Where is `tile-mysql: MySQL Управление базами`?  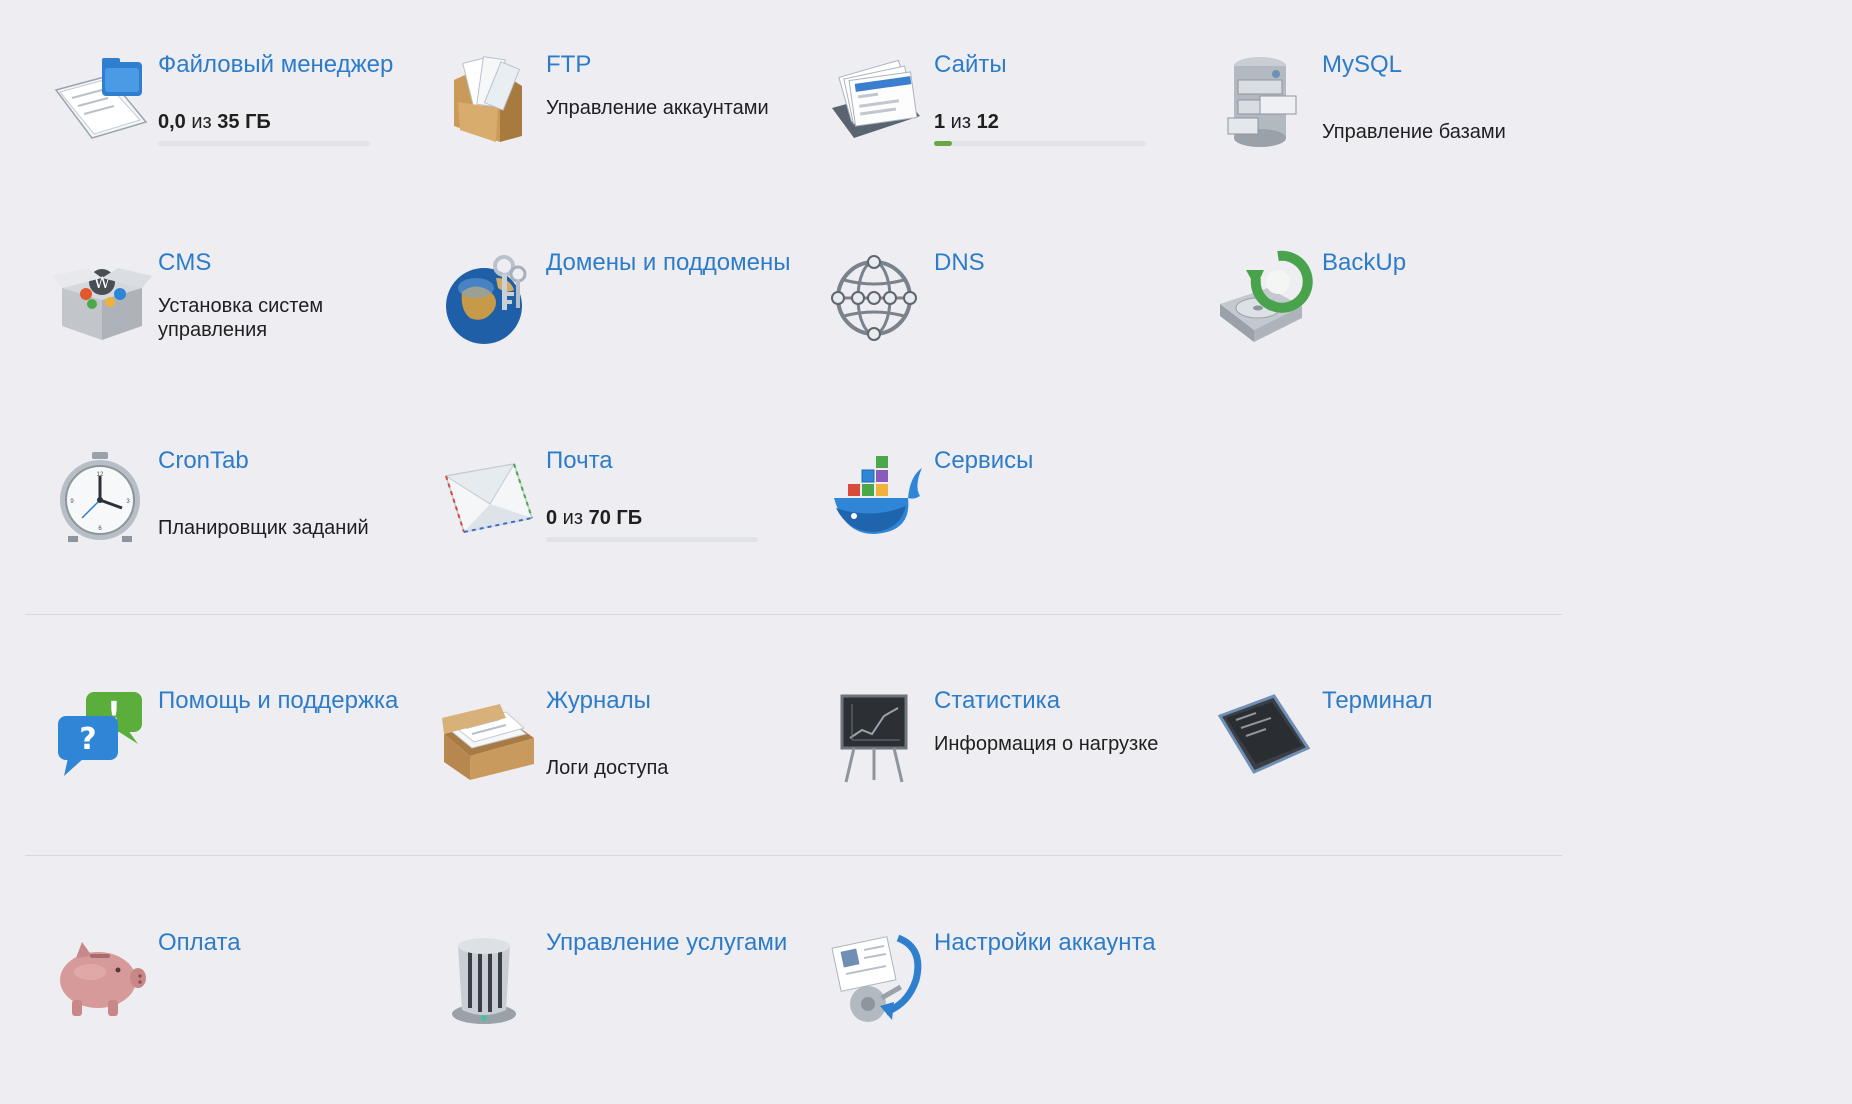
tile-mysql: MySQL Управление базами is located at coordinates (1406, 115).